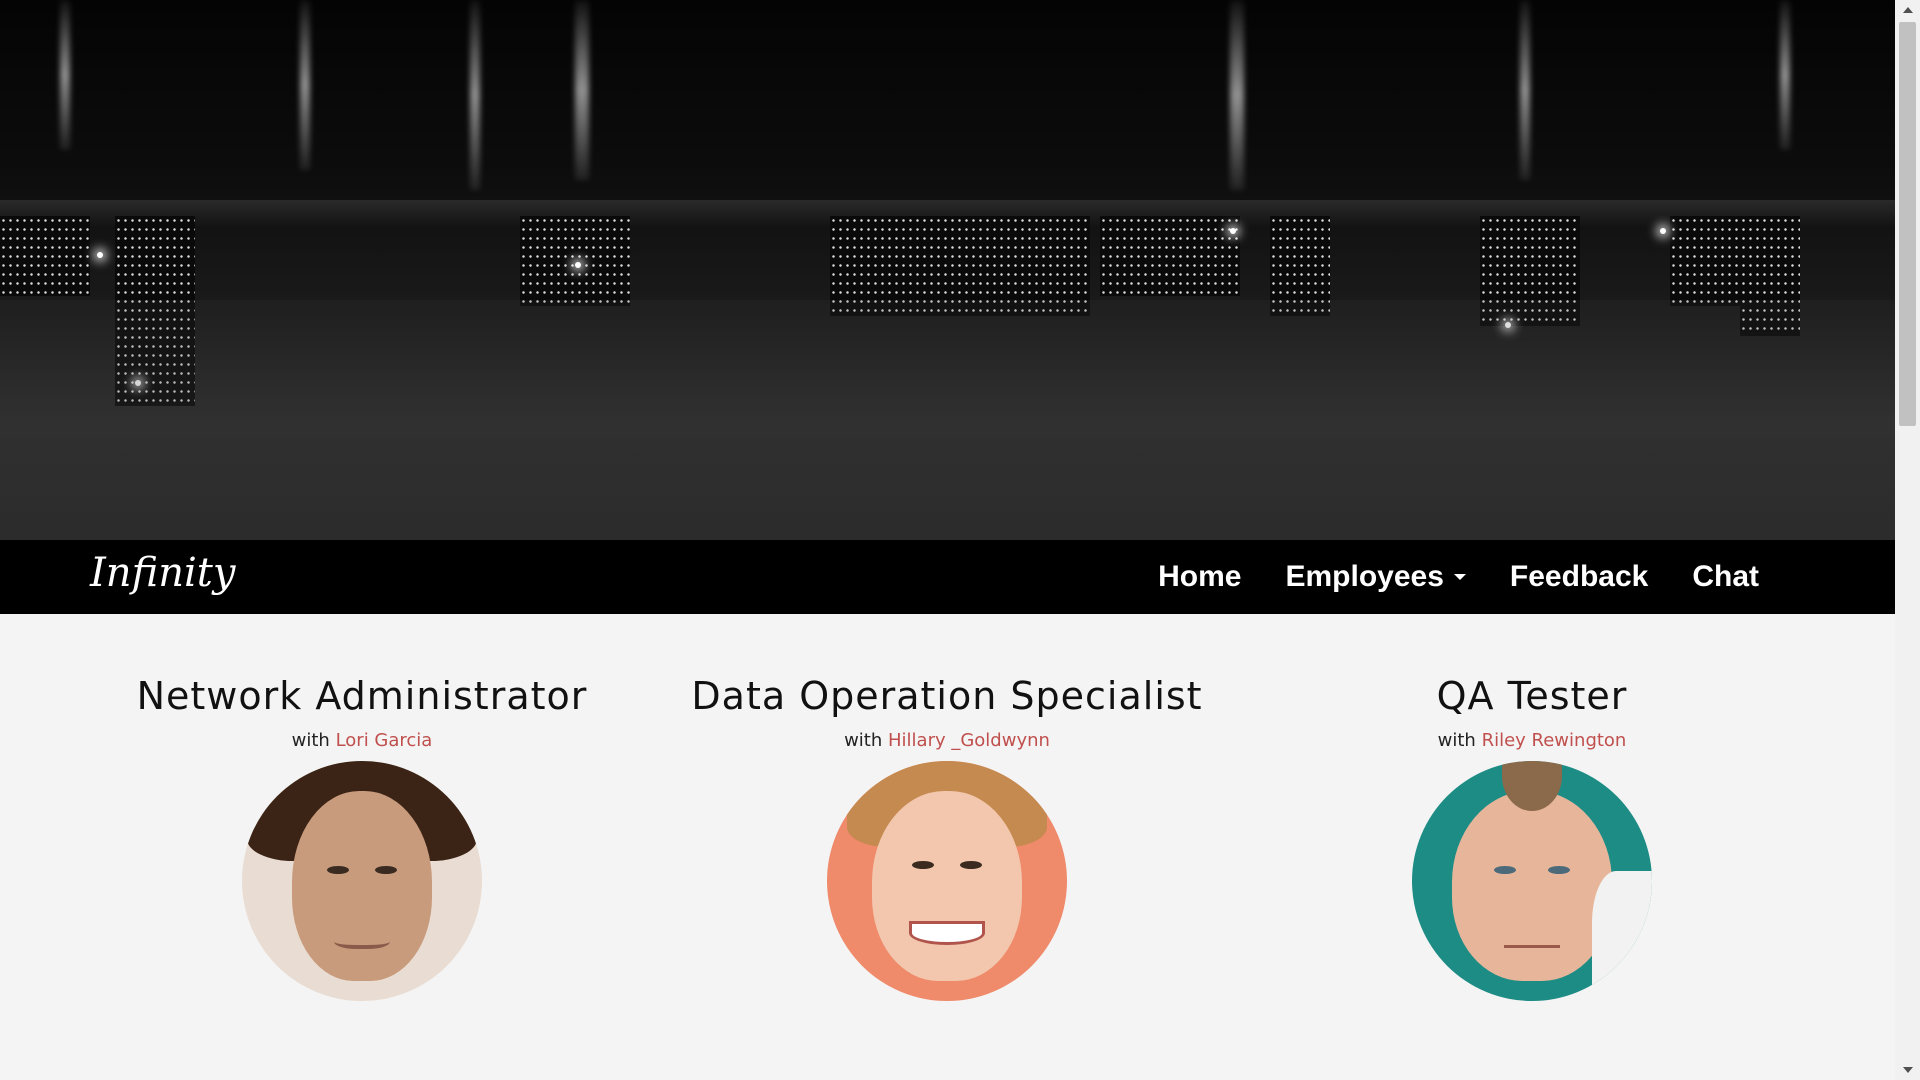 This screenshot has height=1080, width=1920. I want to click on card-title: QA Tester, so click(1532, 696).